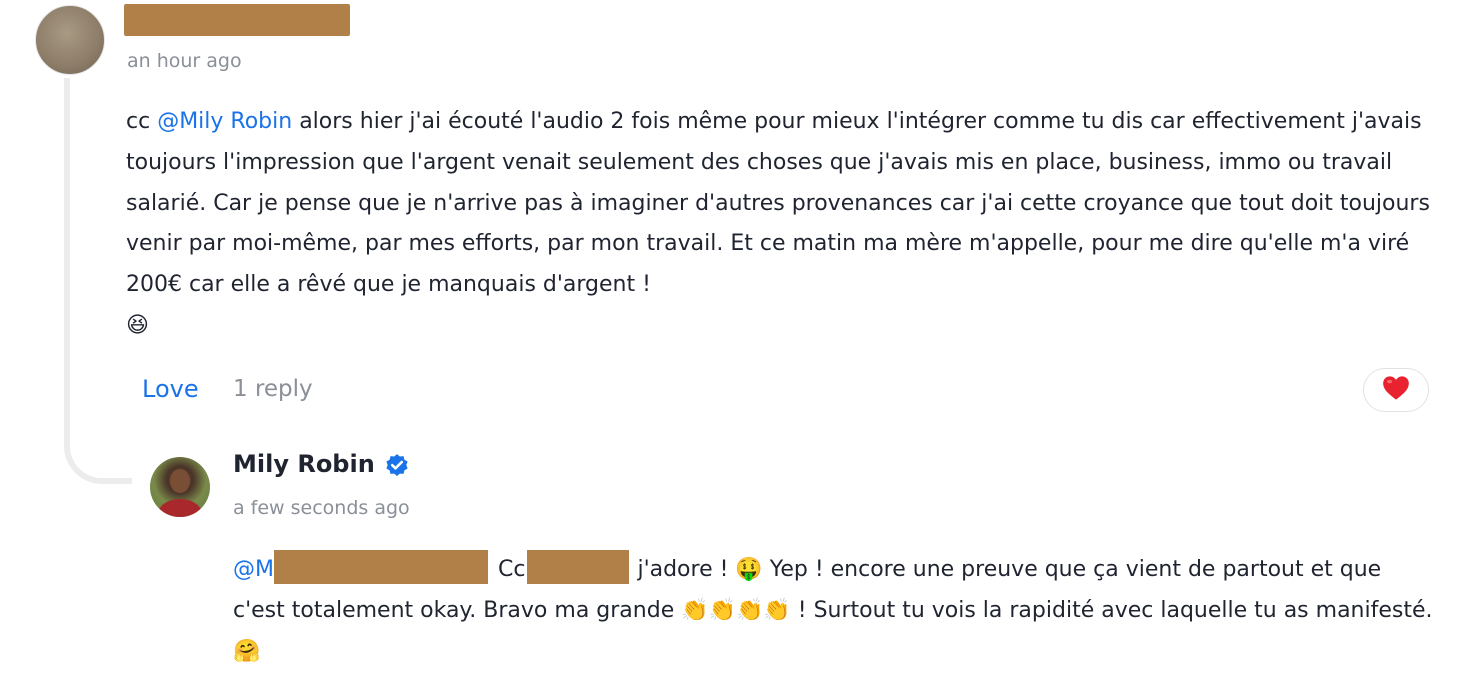 This screenshot has height=682, width=1472. I want to click on reply-cc-label: Cc, so click(511, 569).